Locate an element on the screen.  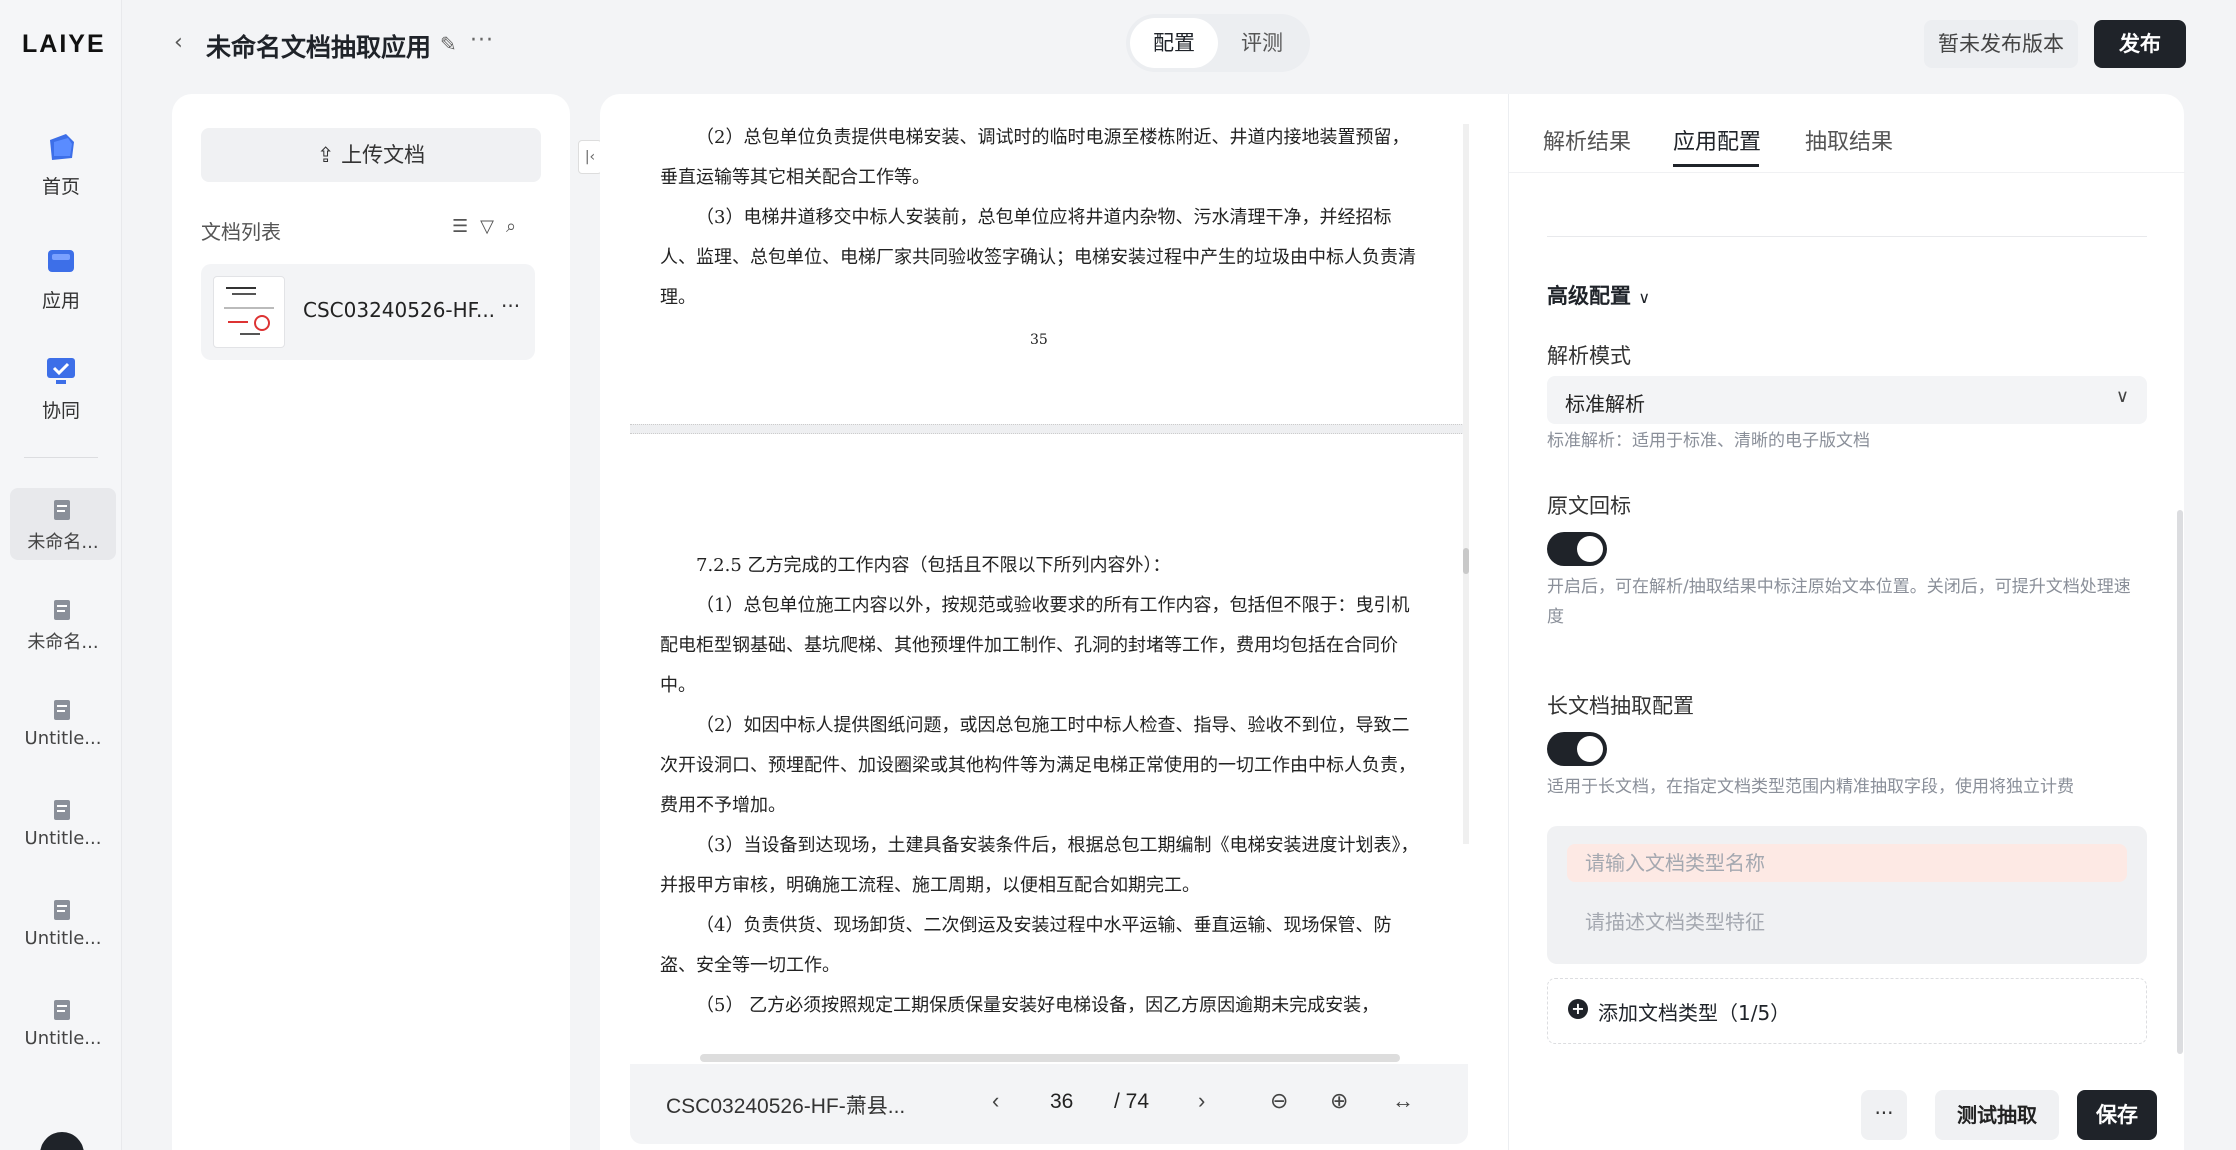
logo: LAIYE is located at coordinates (64, 44).